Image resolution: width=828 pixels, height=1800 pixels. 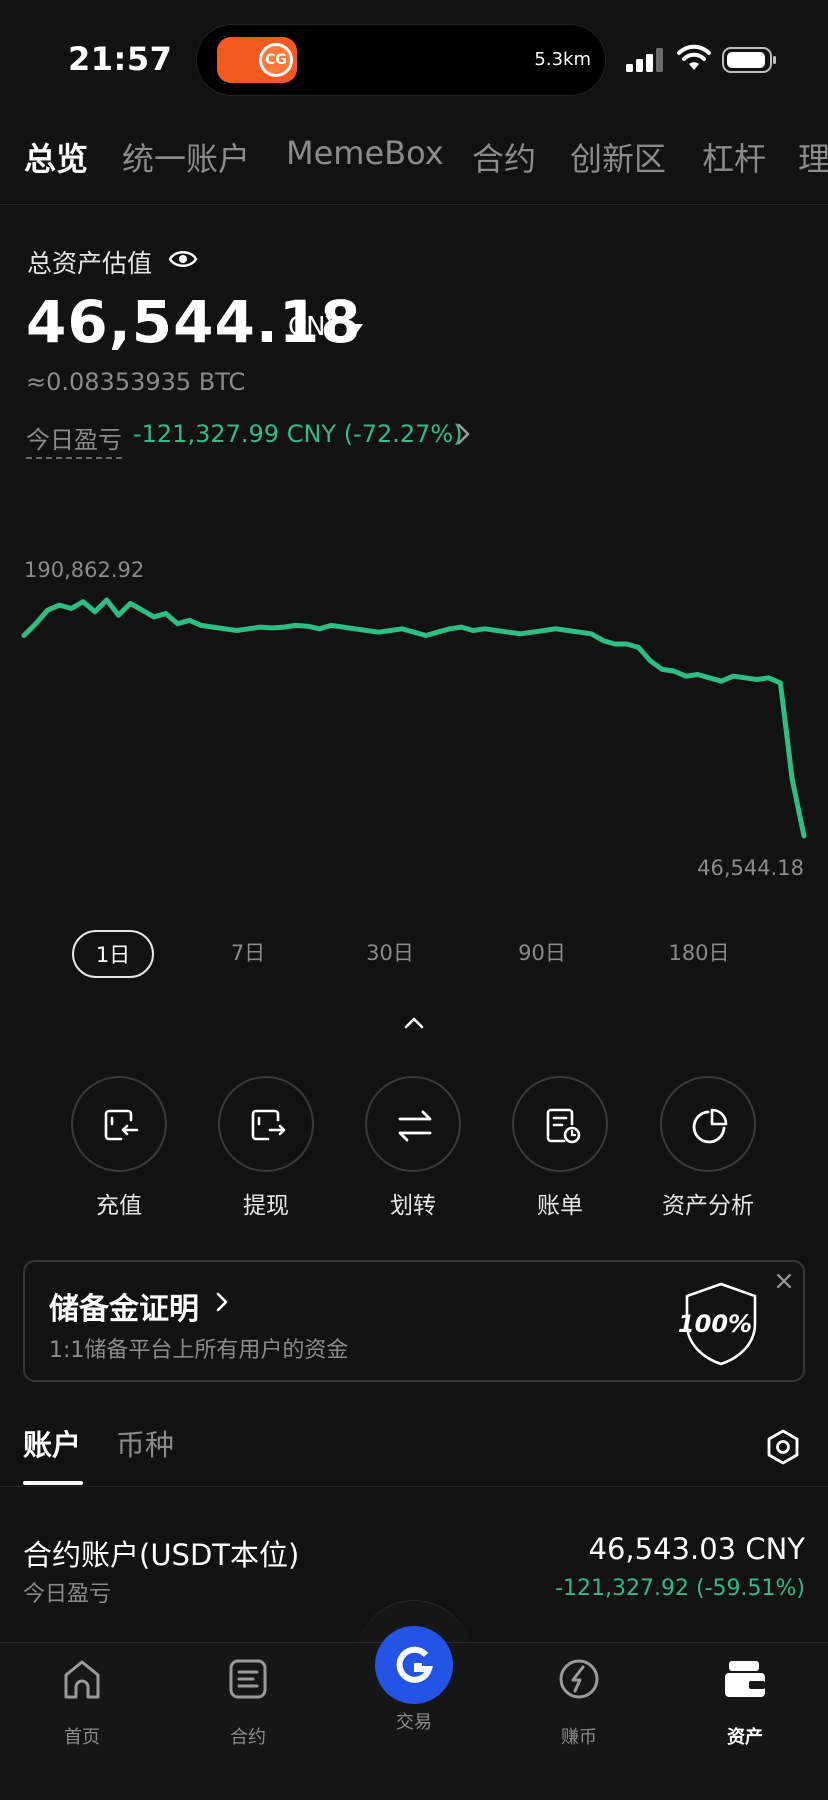 I want to click on bill-icon, so click(x=563, y=1126).